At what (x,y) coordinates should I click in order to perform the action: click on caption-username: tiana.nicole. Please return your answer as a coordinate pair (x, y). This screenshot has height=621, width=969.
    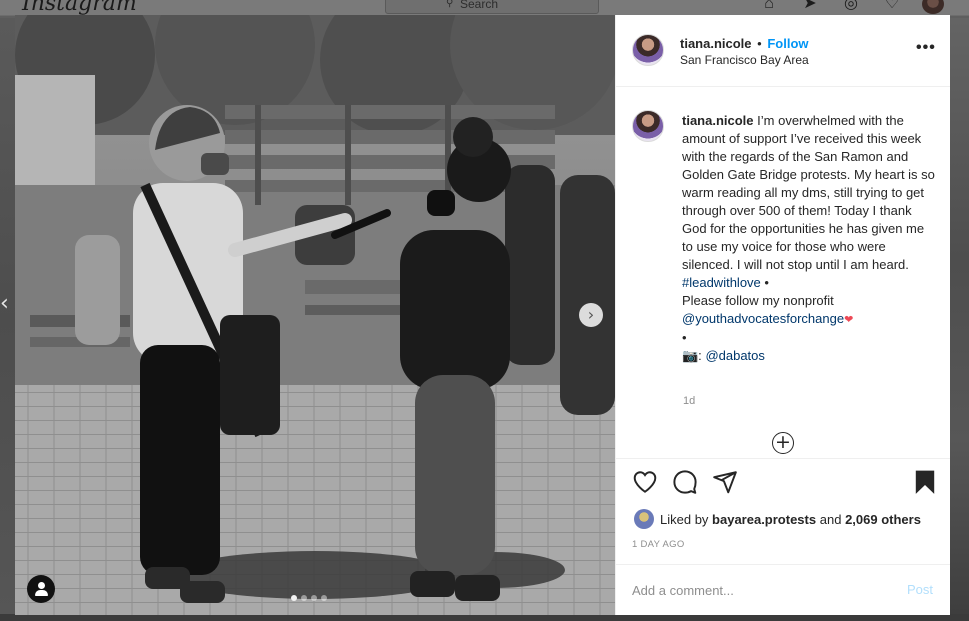
    Looking at the image, I should click on (718, 120).